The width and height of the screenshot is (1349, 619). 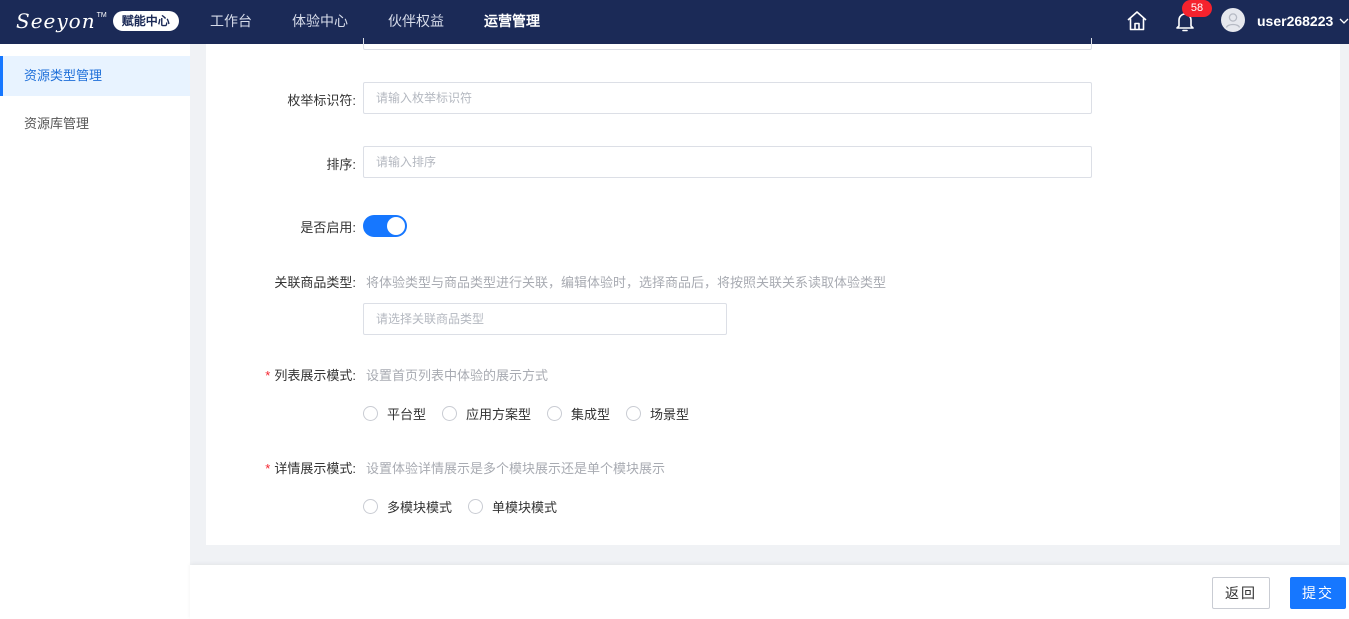 I want to click on form-footer: 返回 提交, so click(x=769, y=592).